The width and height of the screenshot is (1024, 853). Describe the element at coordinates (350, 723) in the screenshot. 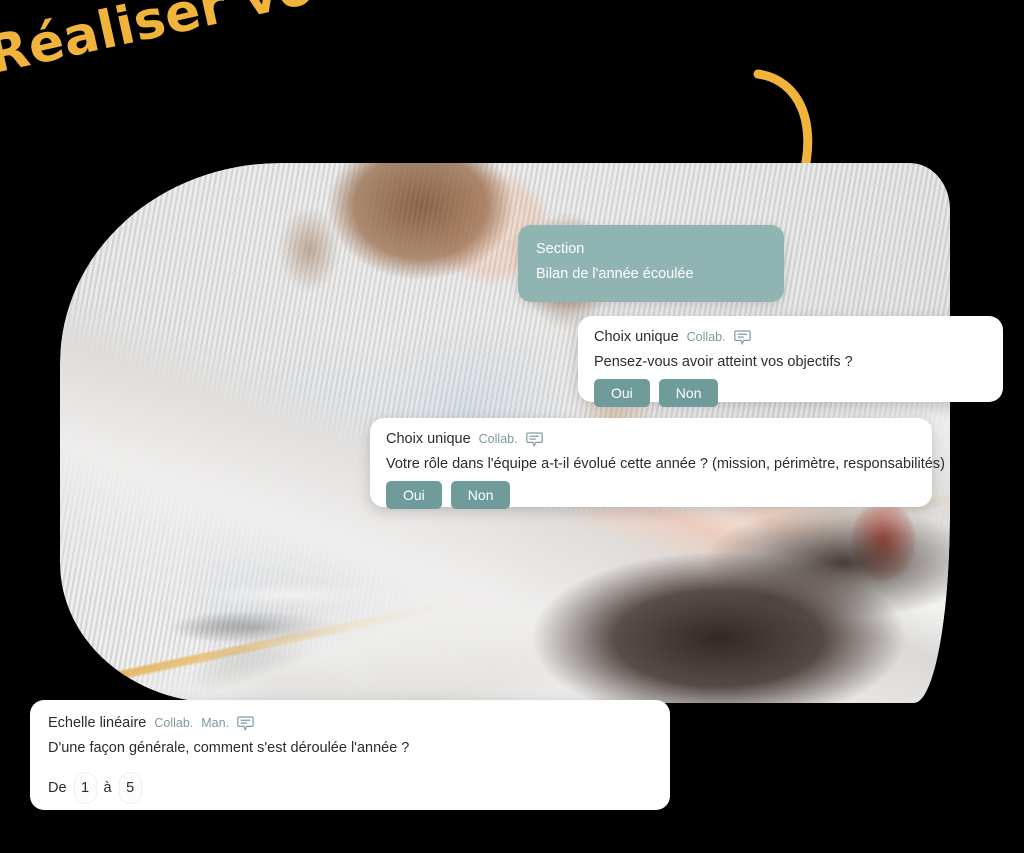

I see `question-meta: Echelle linéaire Collab. Man.` at that location.